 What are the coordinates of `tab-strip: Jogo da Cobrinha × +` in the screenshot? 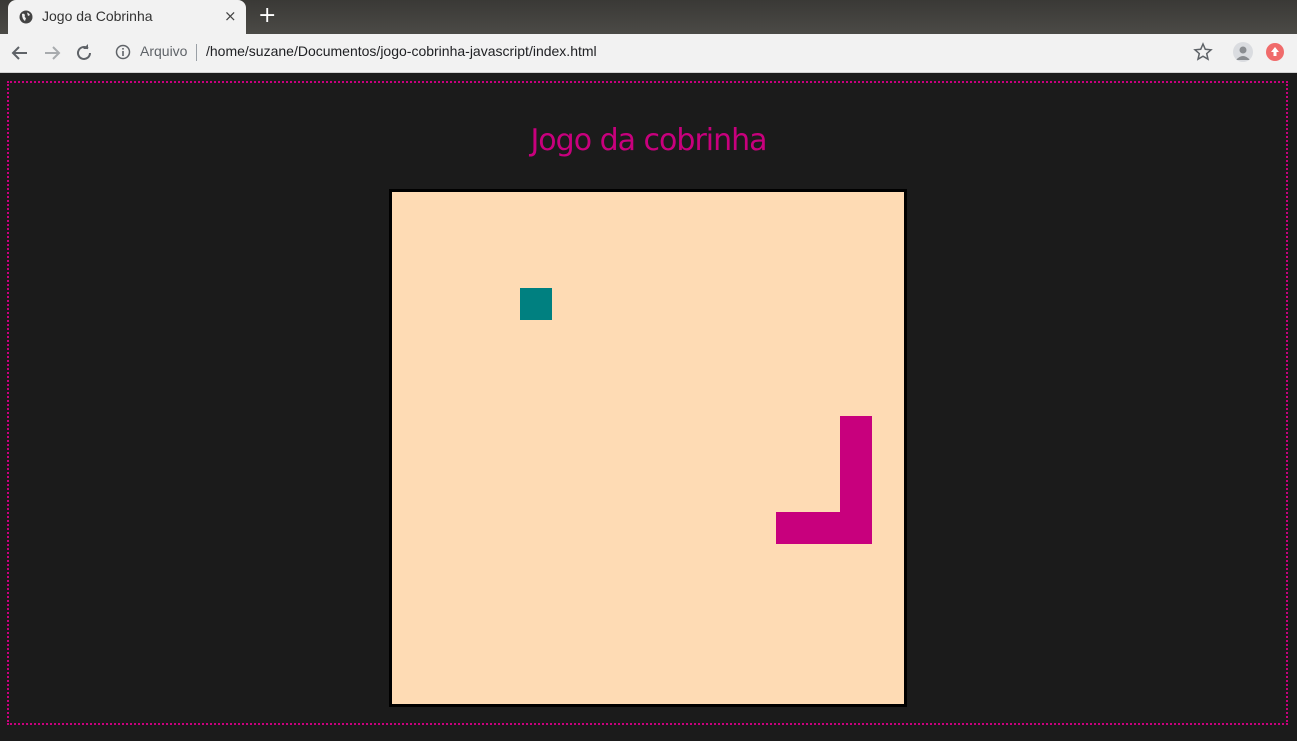 It's located at (648, 17).